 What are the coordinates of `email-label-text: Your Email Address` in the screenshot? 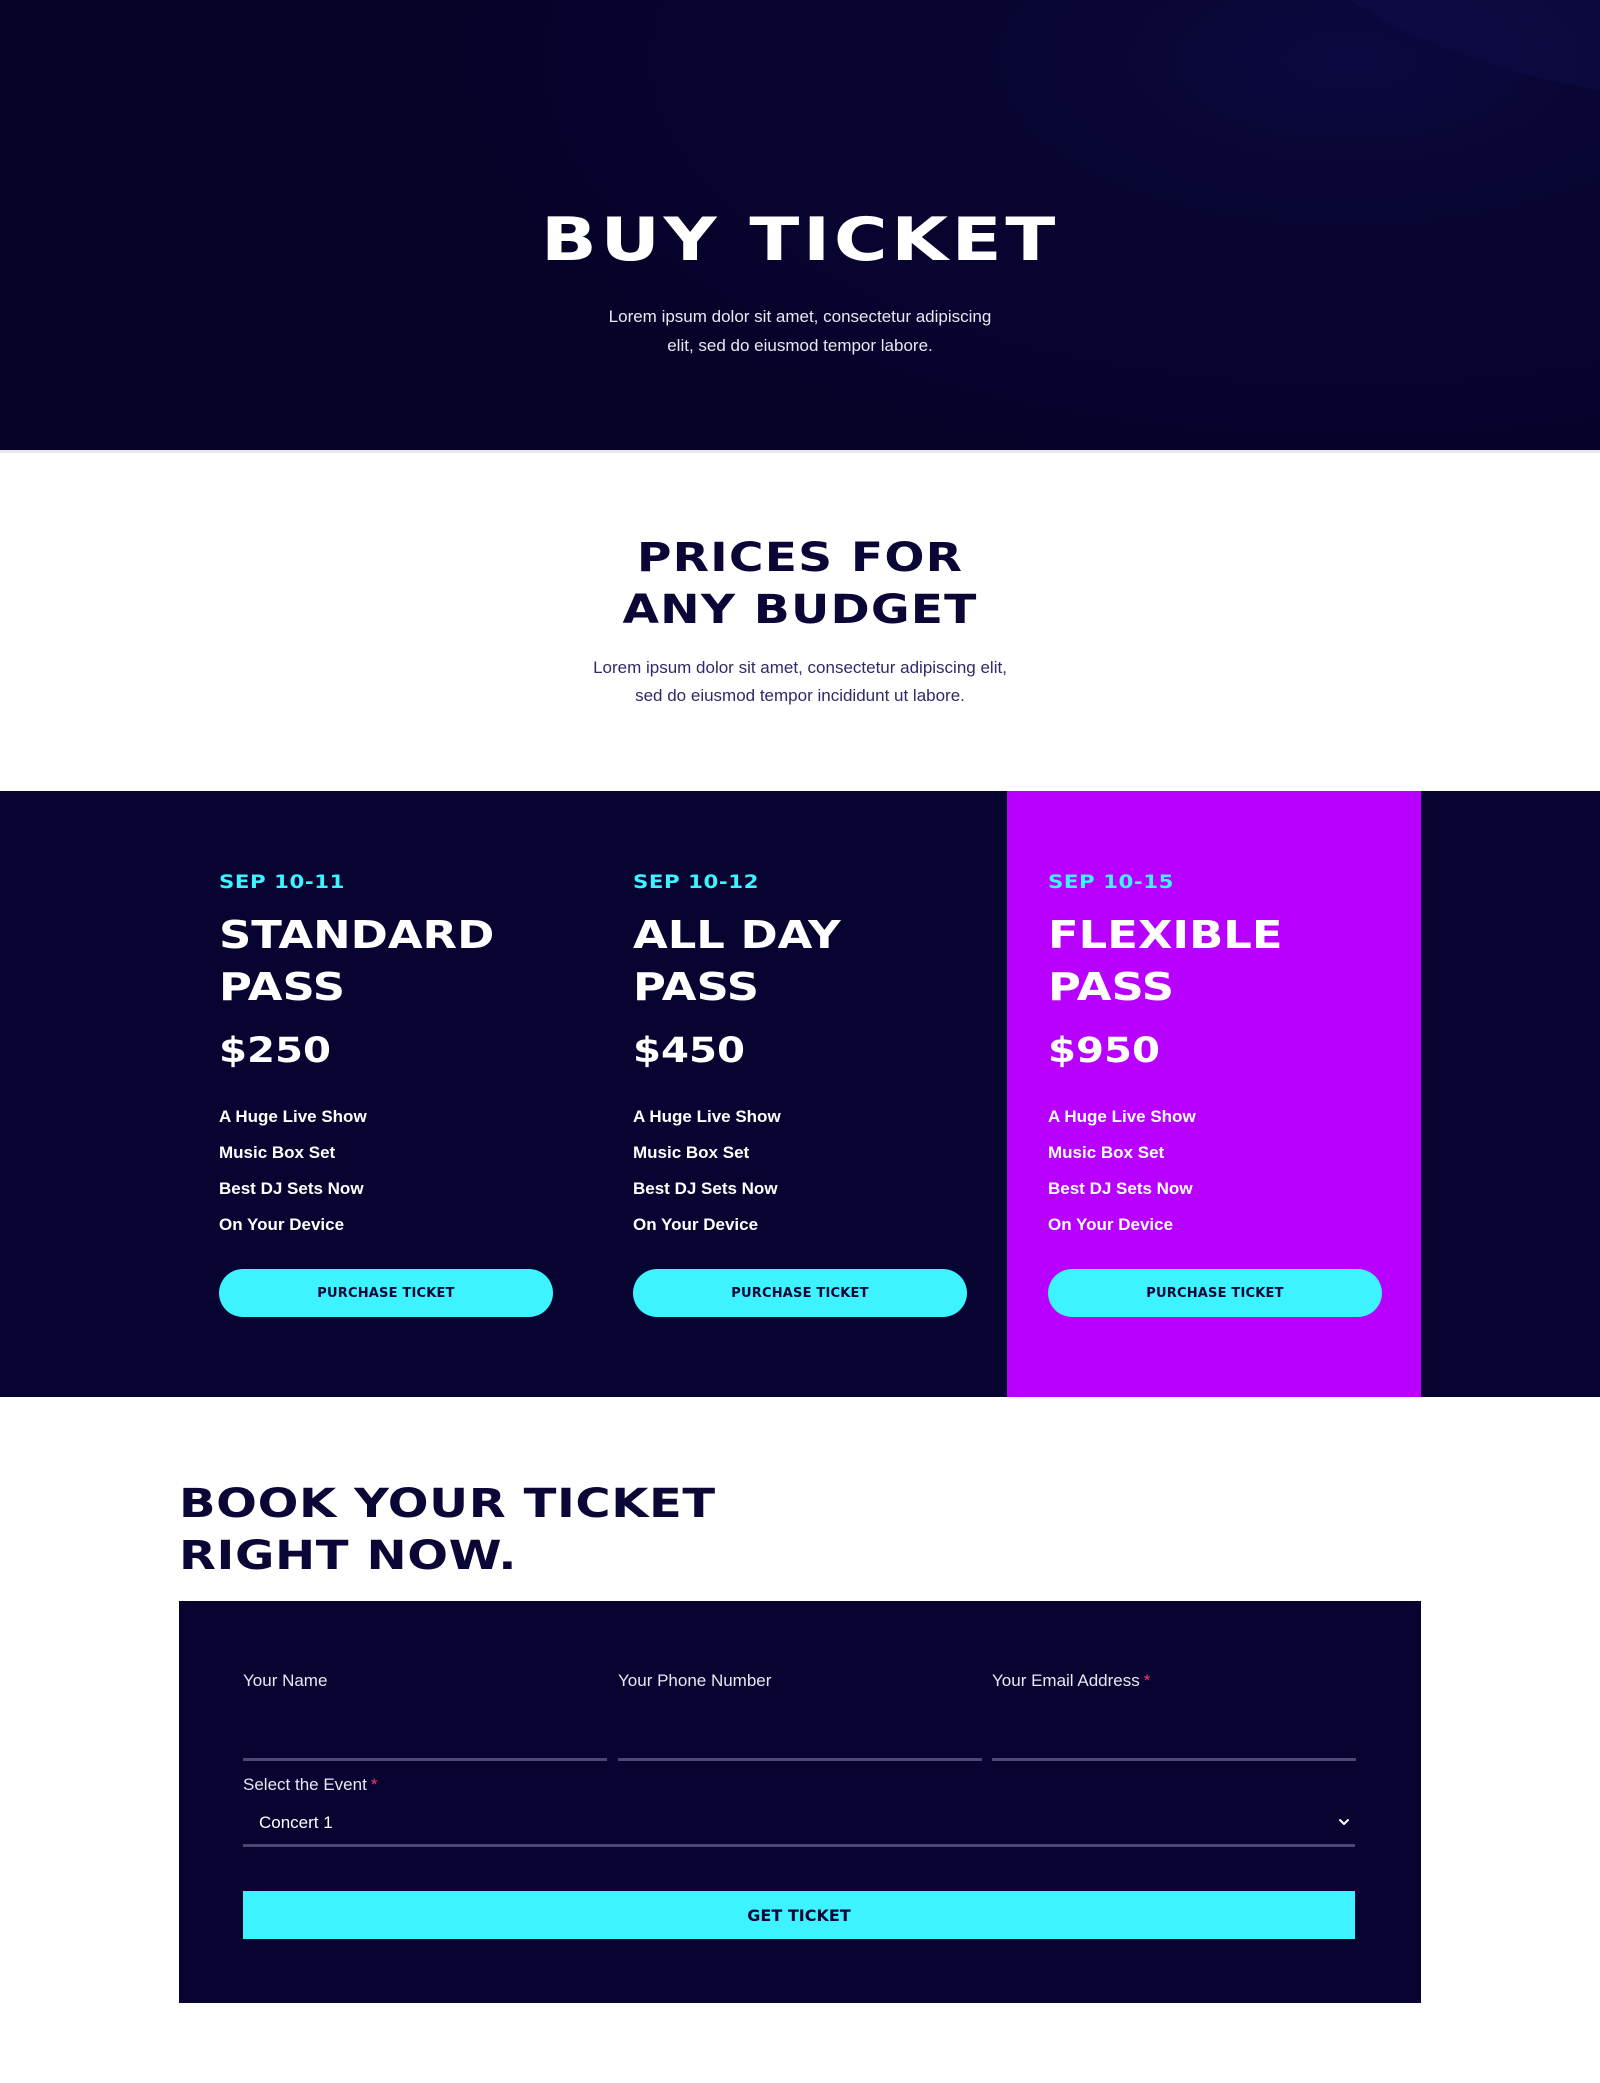 It's located at (1066, 1680).